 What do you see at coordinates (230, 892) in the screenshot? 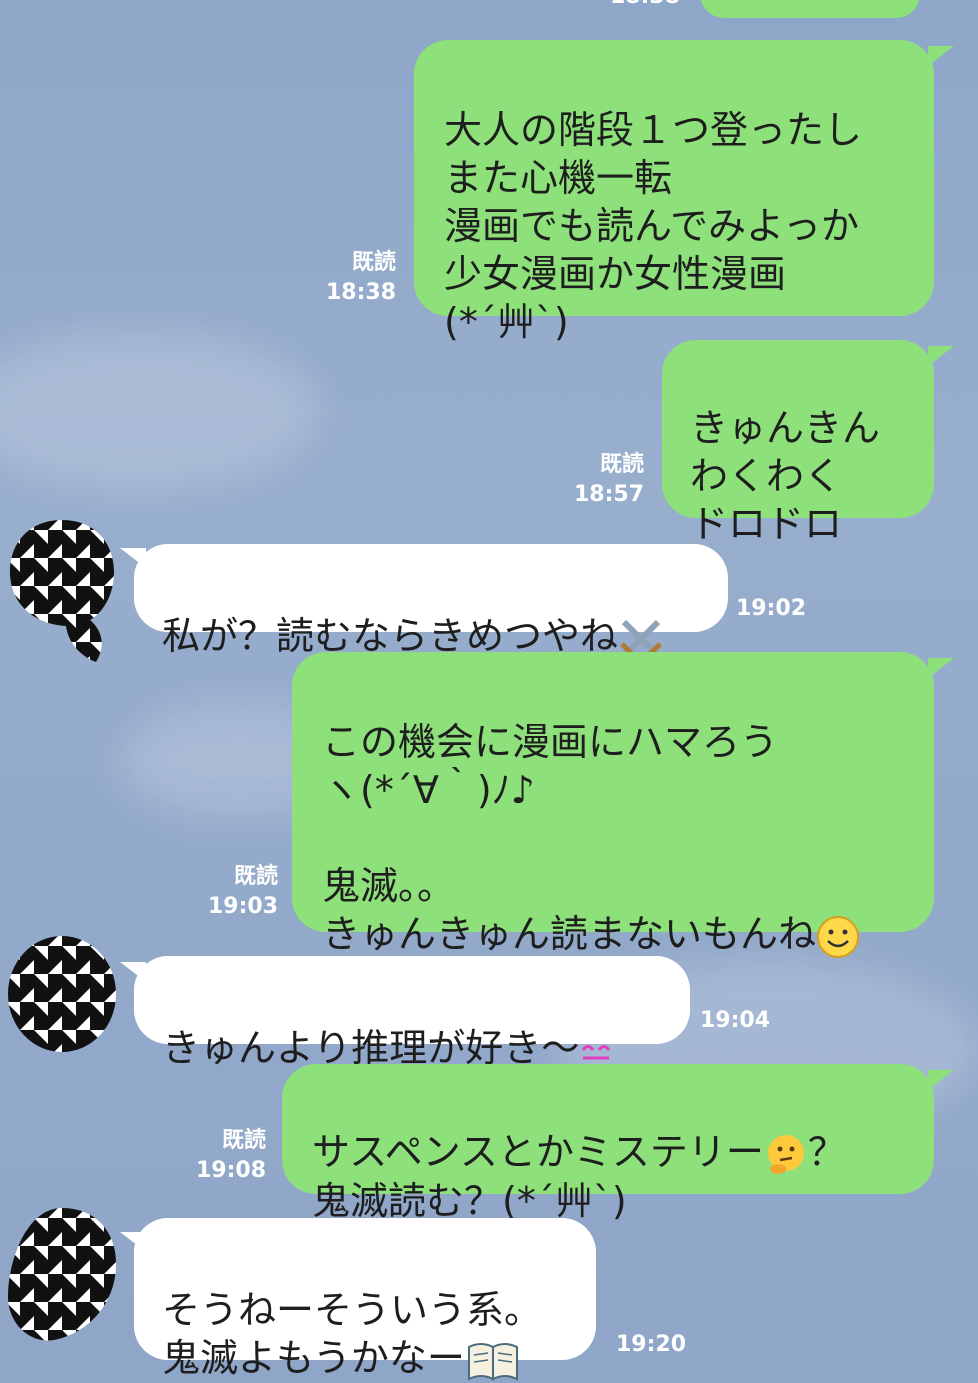
I see `message-meta: 既読 19:03` at bounding box center [230, 892].